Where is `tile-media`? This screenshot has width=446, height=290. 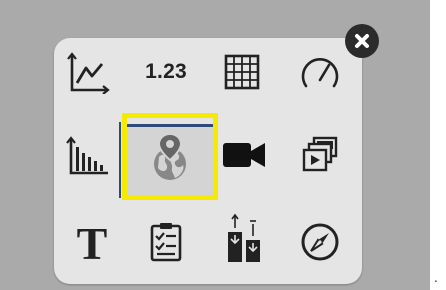 tile-media is located at coordinates (320, 155).